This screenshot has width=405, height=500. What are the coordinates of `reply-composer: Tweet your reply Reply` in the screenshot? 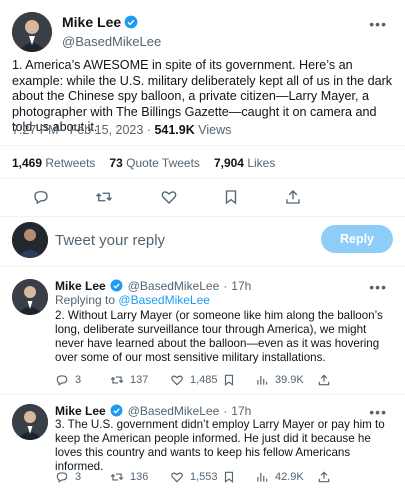 It's located at (202, 244).